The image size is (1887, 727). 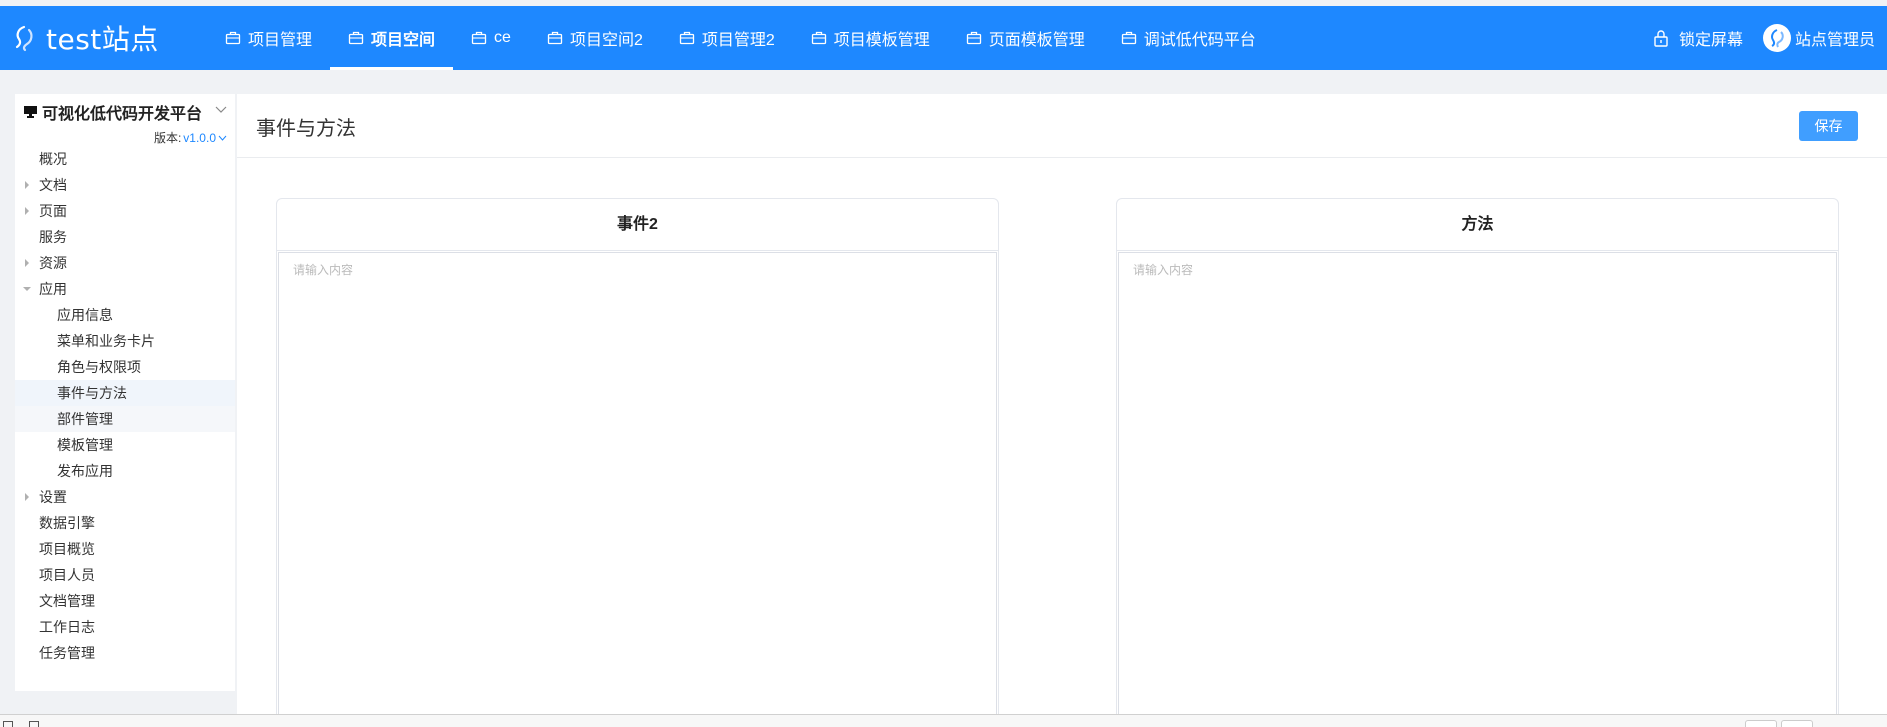 I want to click on version-label: 版本:, so click(x=167, y=138).